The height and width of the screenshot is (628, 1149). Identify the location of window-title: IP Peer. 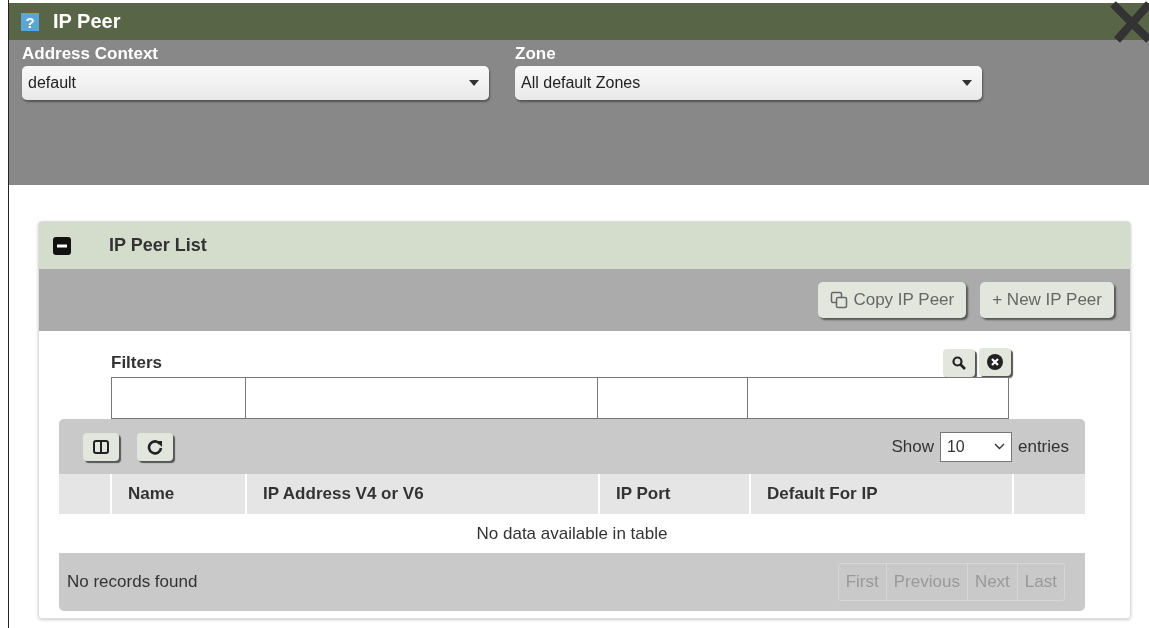
(87, 21).